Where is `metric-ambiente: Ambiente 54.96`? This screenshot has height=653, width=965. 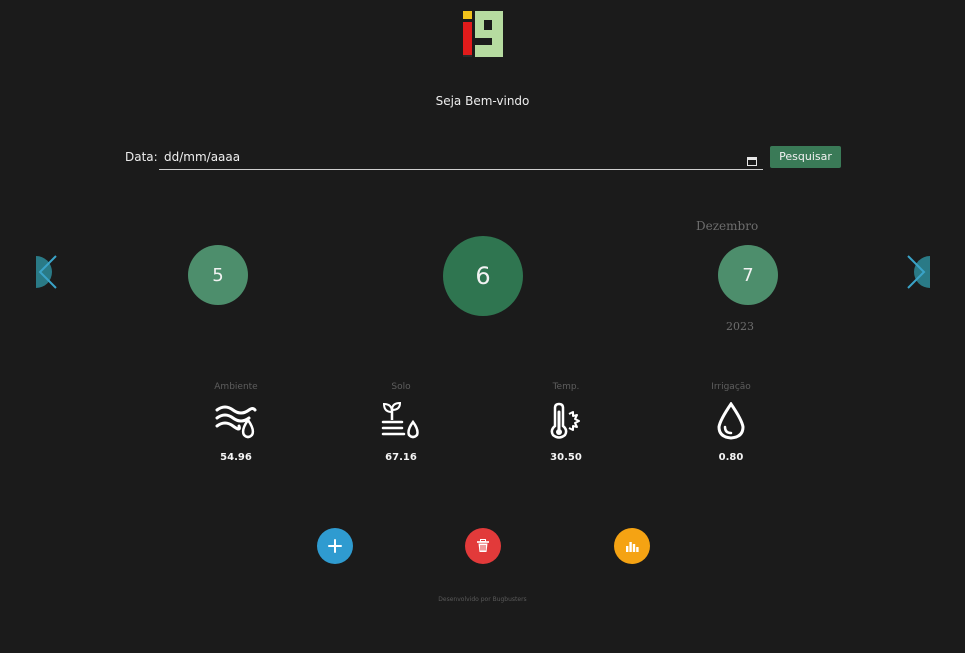 metric-ambiente: Ambiente 54.96 is located at coordinates (236, 422).